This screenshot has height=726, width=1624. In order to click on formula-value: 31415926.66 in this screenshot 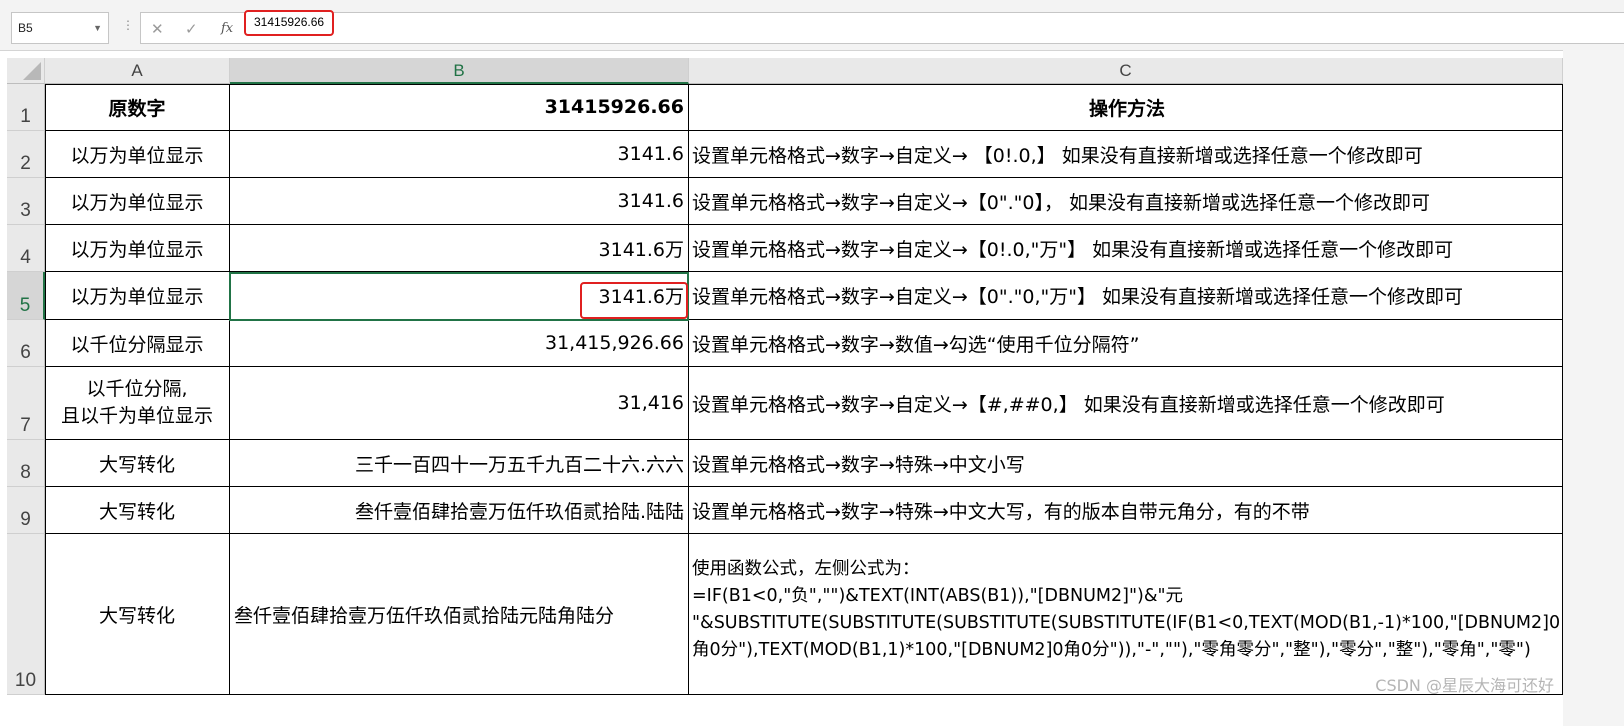, I will do `click(289, 23)`.